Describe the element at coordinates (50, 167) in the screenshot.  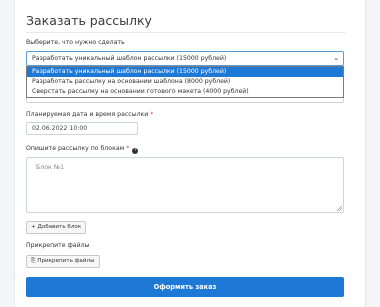
I see `description-placeholder: Блок №1` at that location.